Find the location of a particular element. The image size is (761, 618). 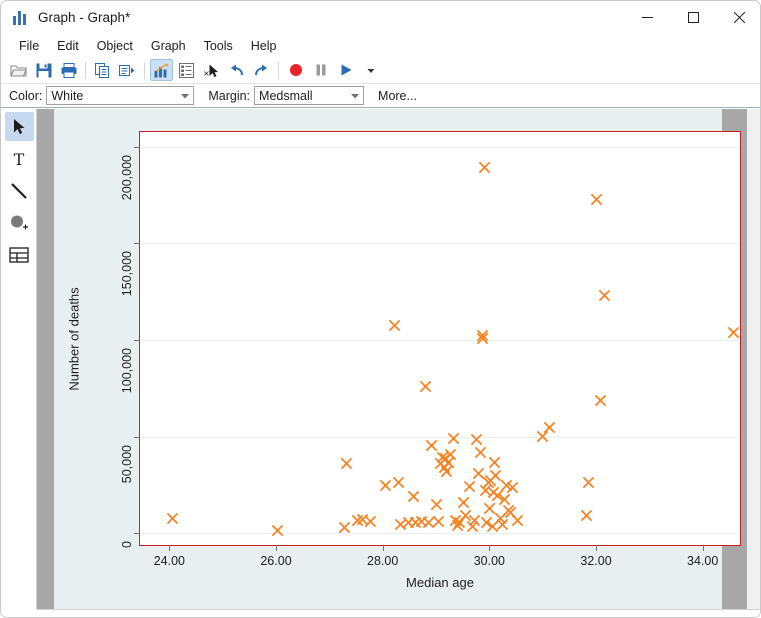

redo-icon is located at coordinates (261, 70).